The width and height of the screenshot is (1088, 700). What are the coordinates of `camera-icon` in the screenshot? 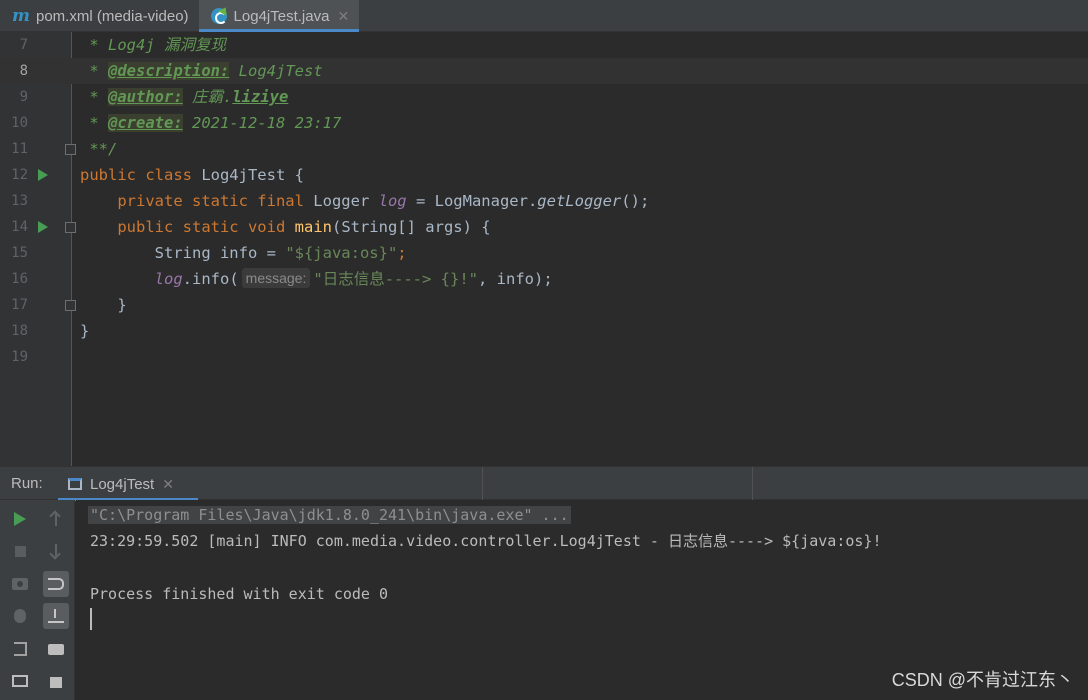 It's located at (20, 584).